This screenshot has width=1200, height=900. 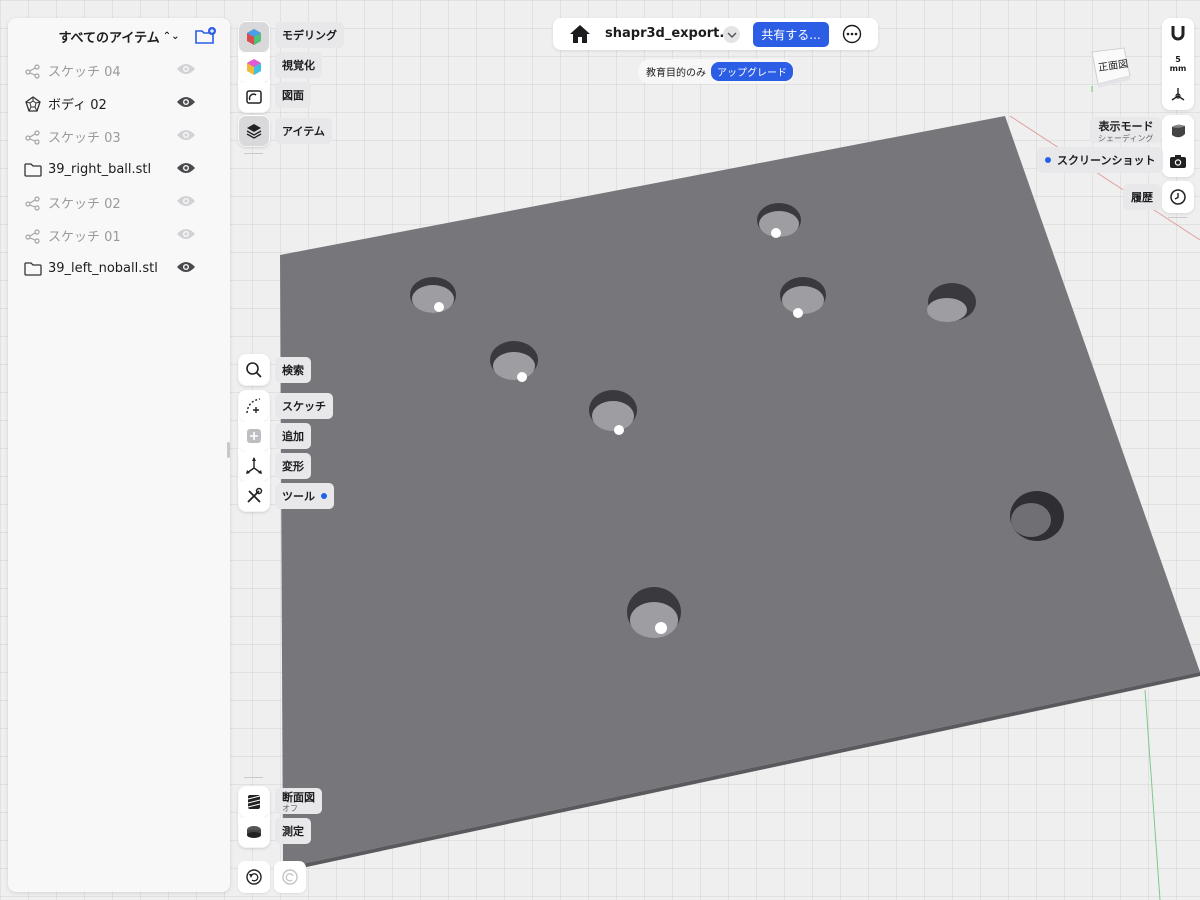 What do you see at coordinates (103, 268) in the screenshot?
I see `item-label: 39_left_noball.stl` at bounding box center [103, 268].